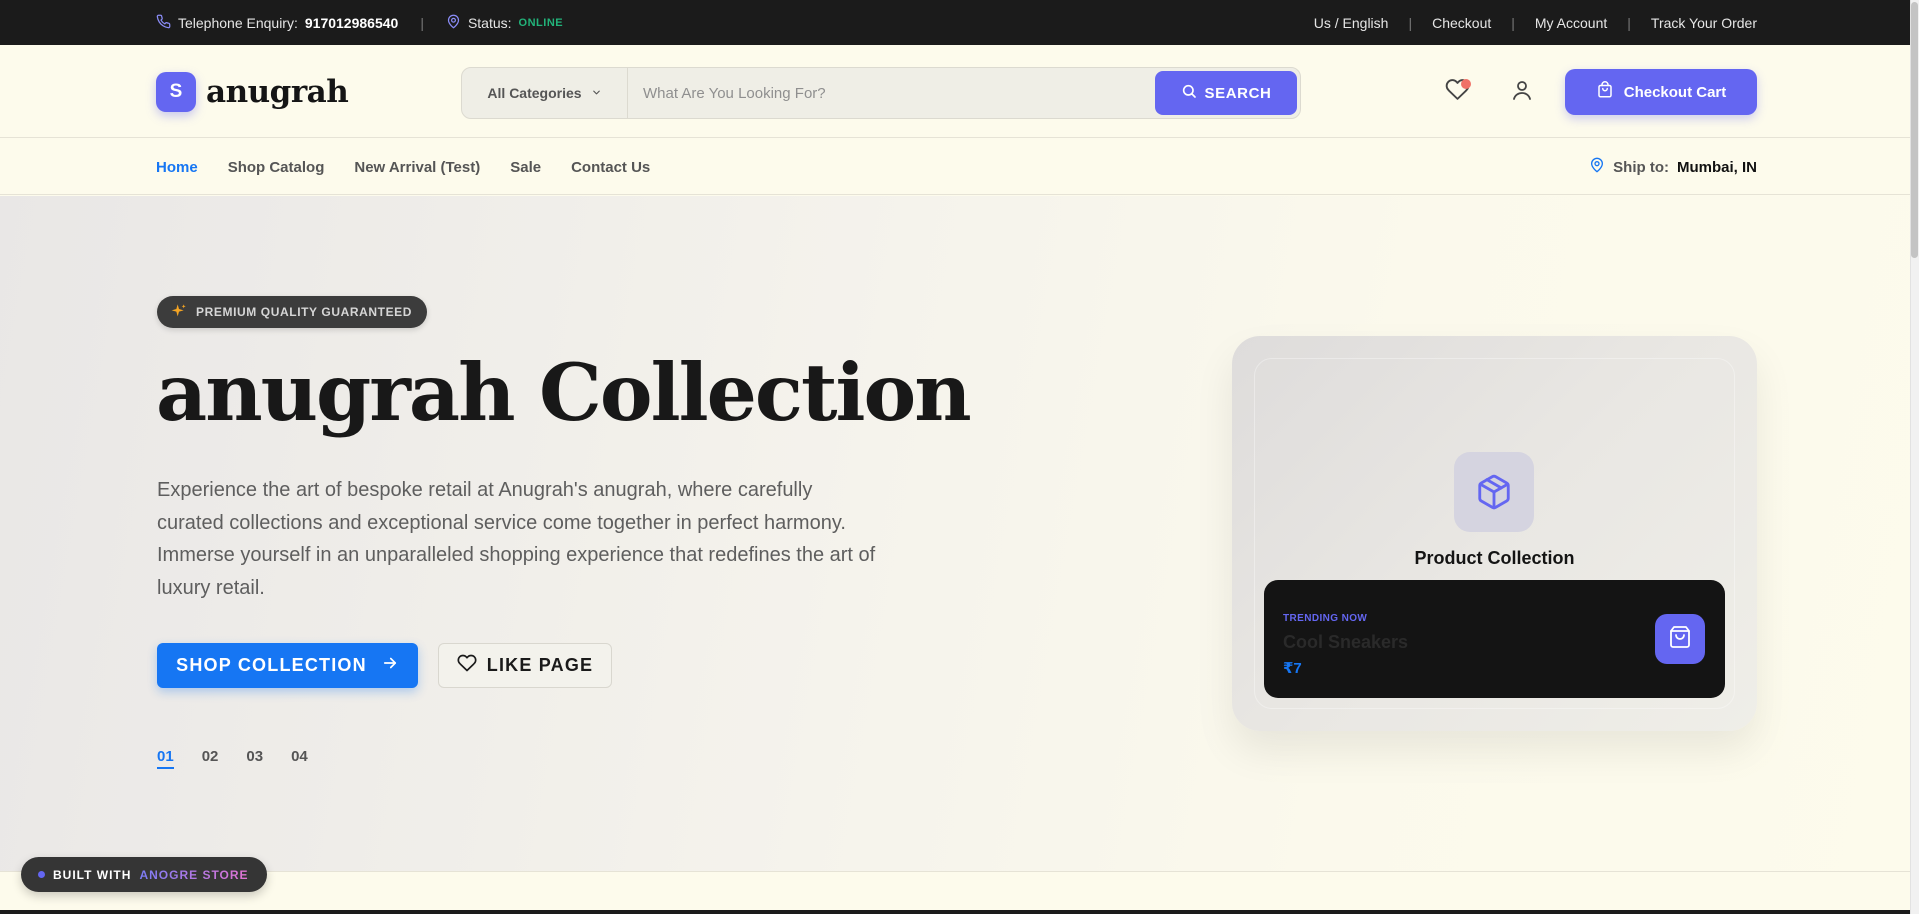 The image size is (1919, 914). I want to click on trending-product-name: Cool Sneakers, so click(1346, 642).